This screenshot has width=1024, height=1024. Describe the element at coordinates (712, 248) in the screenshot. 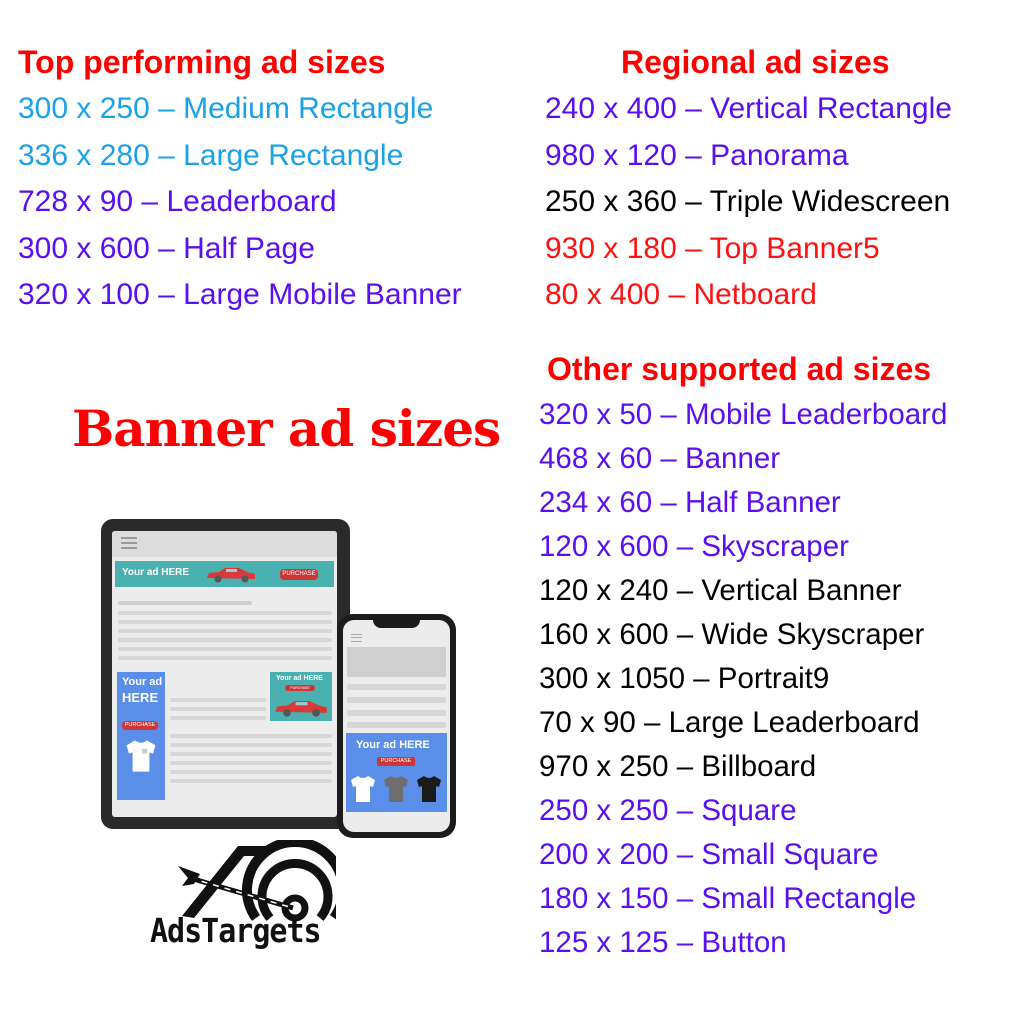

I see `ad-size-item: 930 x 180 – Top Banner5` at that location.